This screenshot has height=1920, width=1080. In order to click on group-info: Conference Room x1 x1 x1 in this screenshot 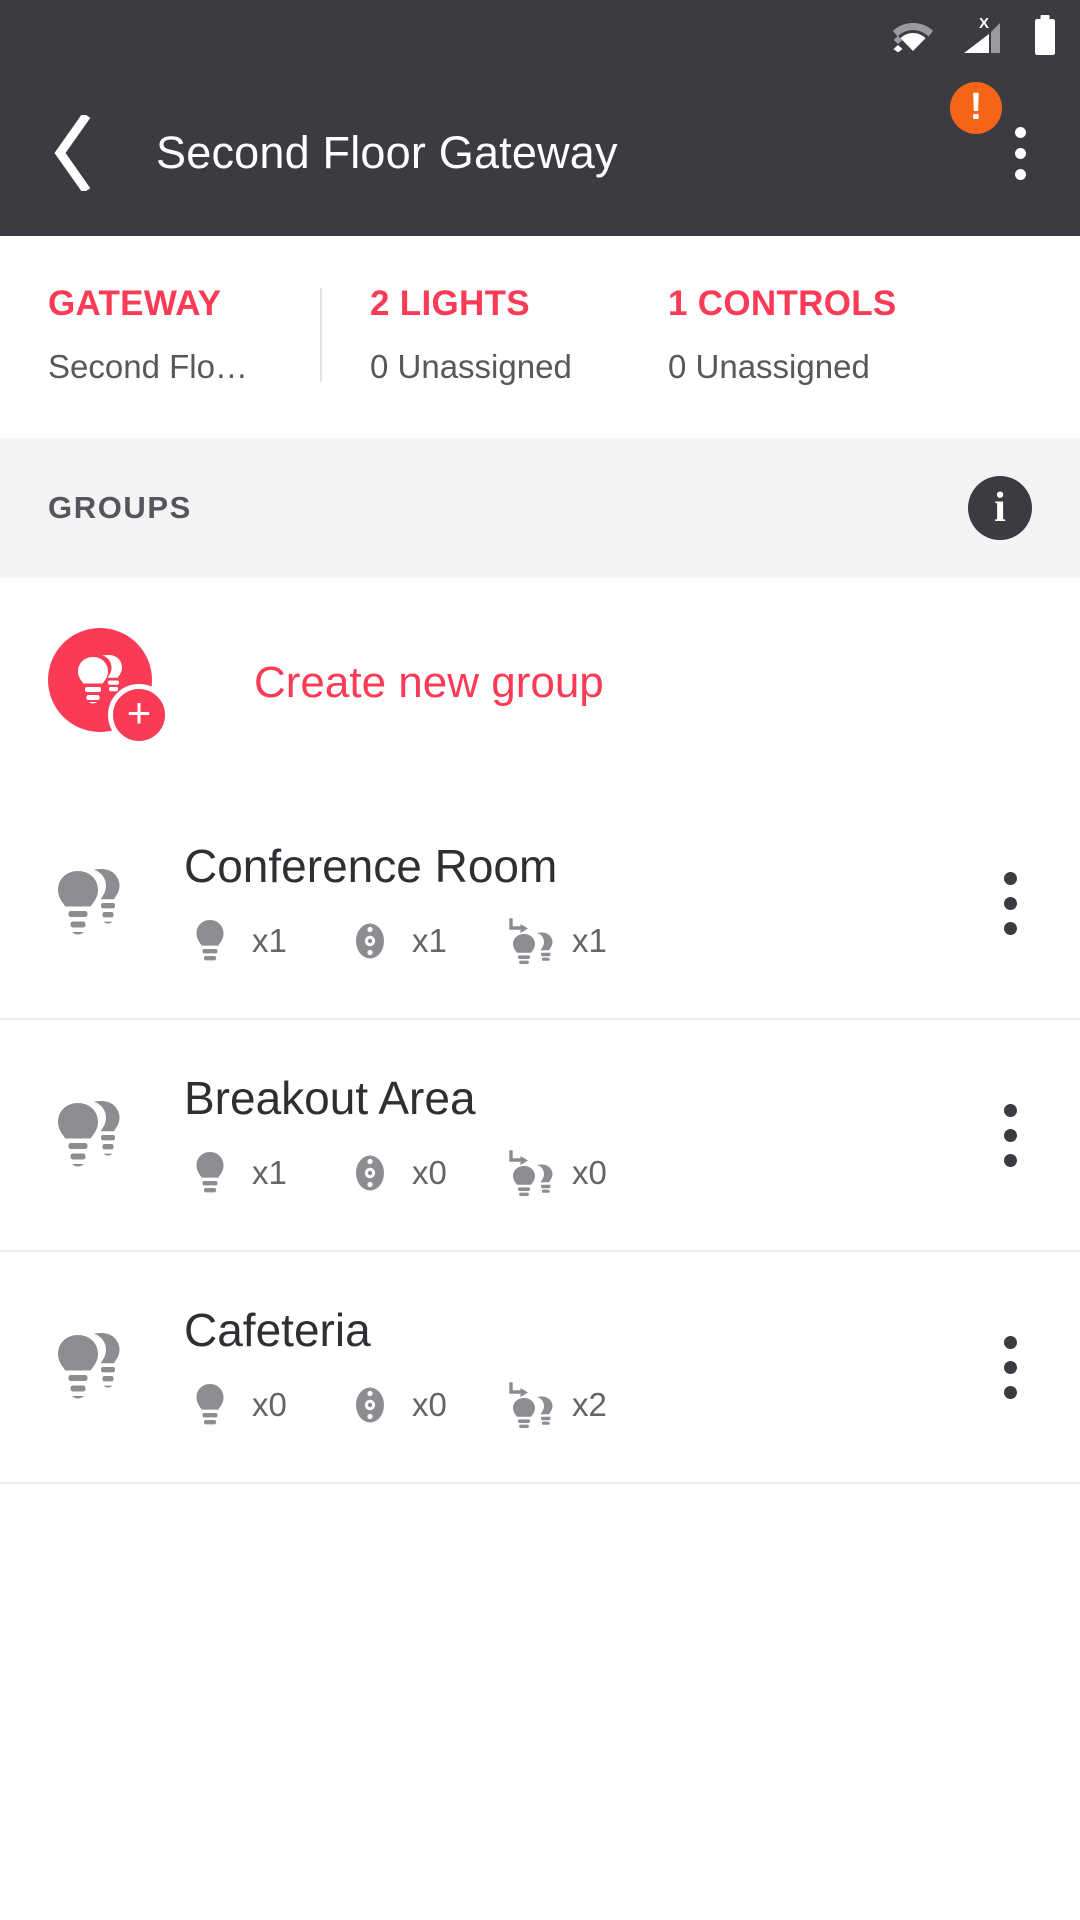, I will do `click(573, 903)`.